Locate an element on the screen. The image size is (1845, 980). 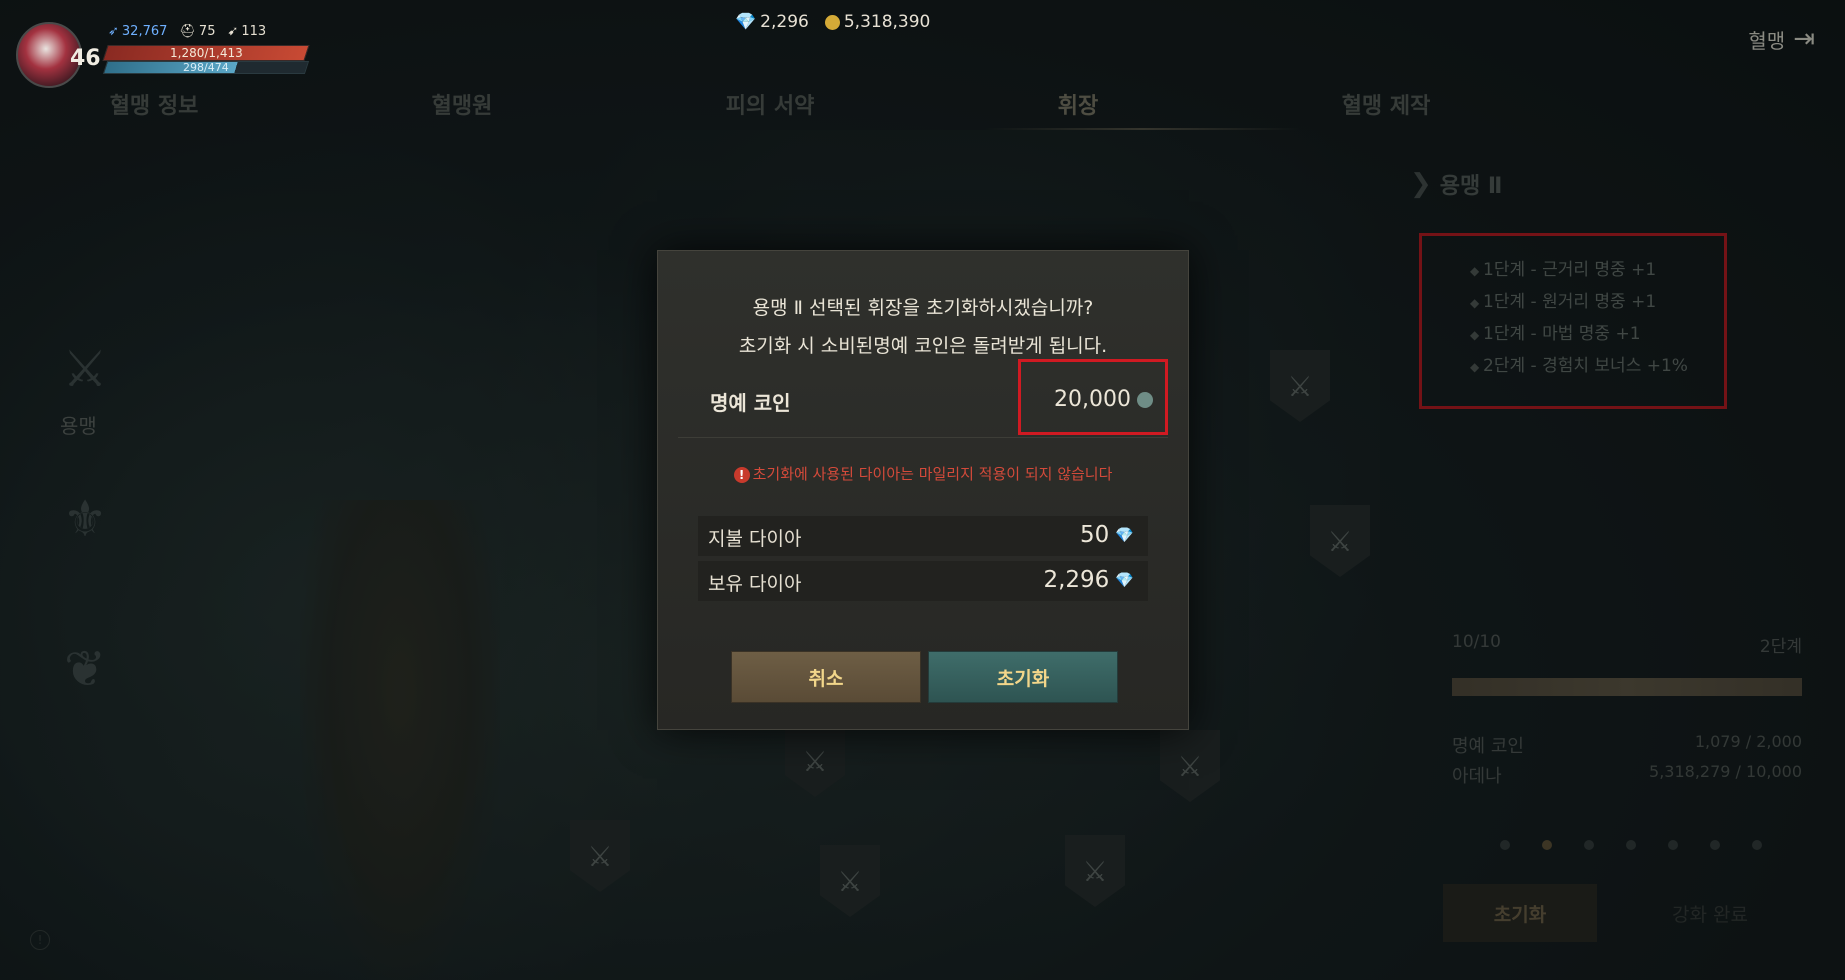
mileage-warning: ! 초기화에 사용된 다이아는 마일리지 적용이 되지 않습니다 is located at coordinates (923, 473).